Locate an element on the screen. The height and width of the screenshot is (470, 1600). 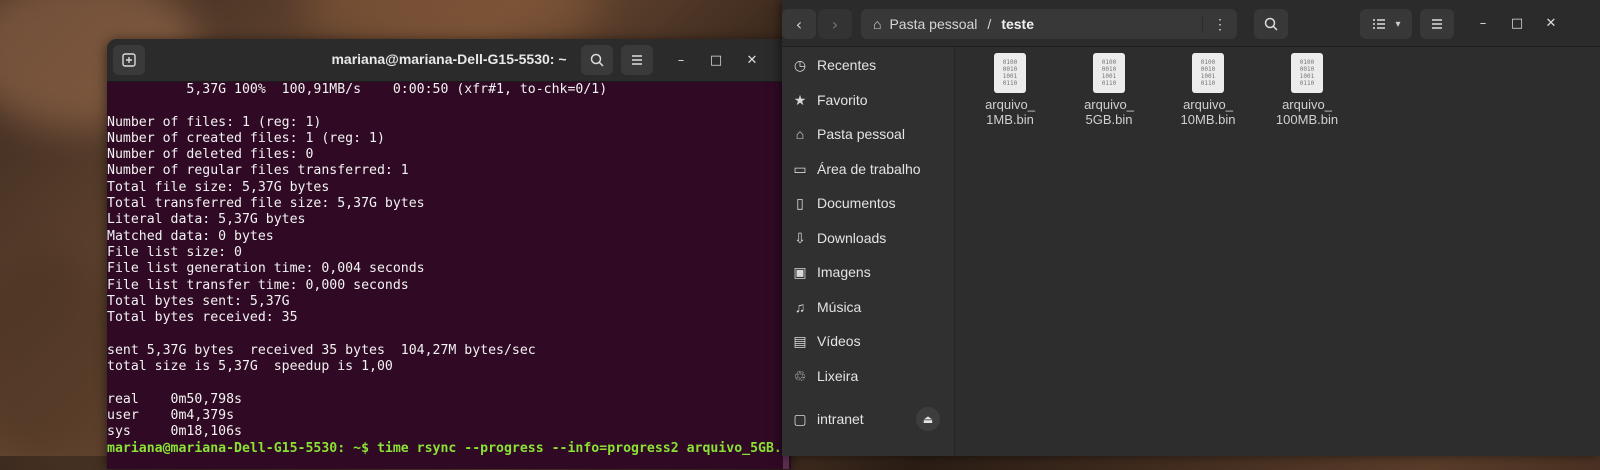
sidebar-item-label: Área de trabalho is located at coordinates (869, 169).